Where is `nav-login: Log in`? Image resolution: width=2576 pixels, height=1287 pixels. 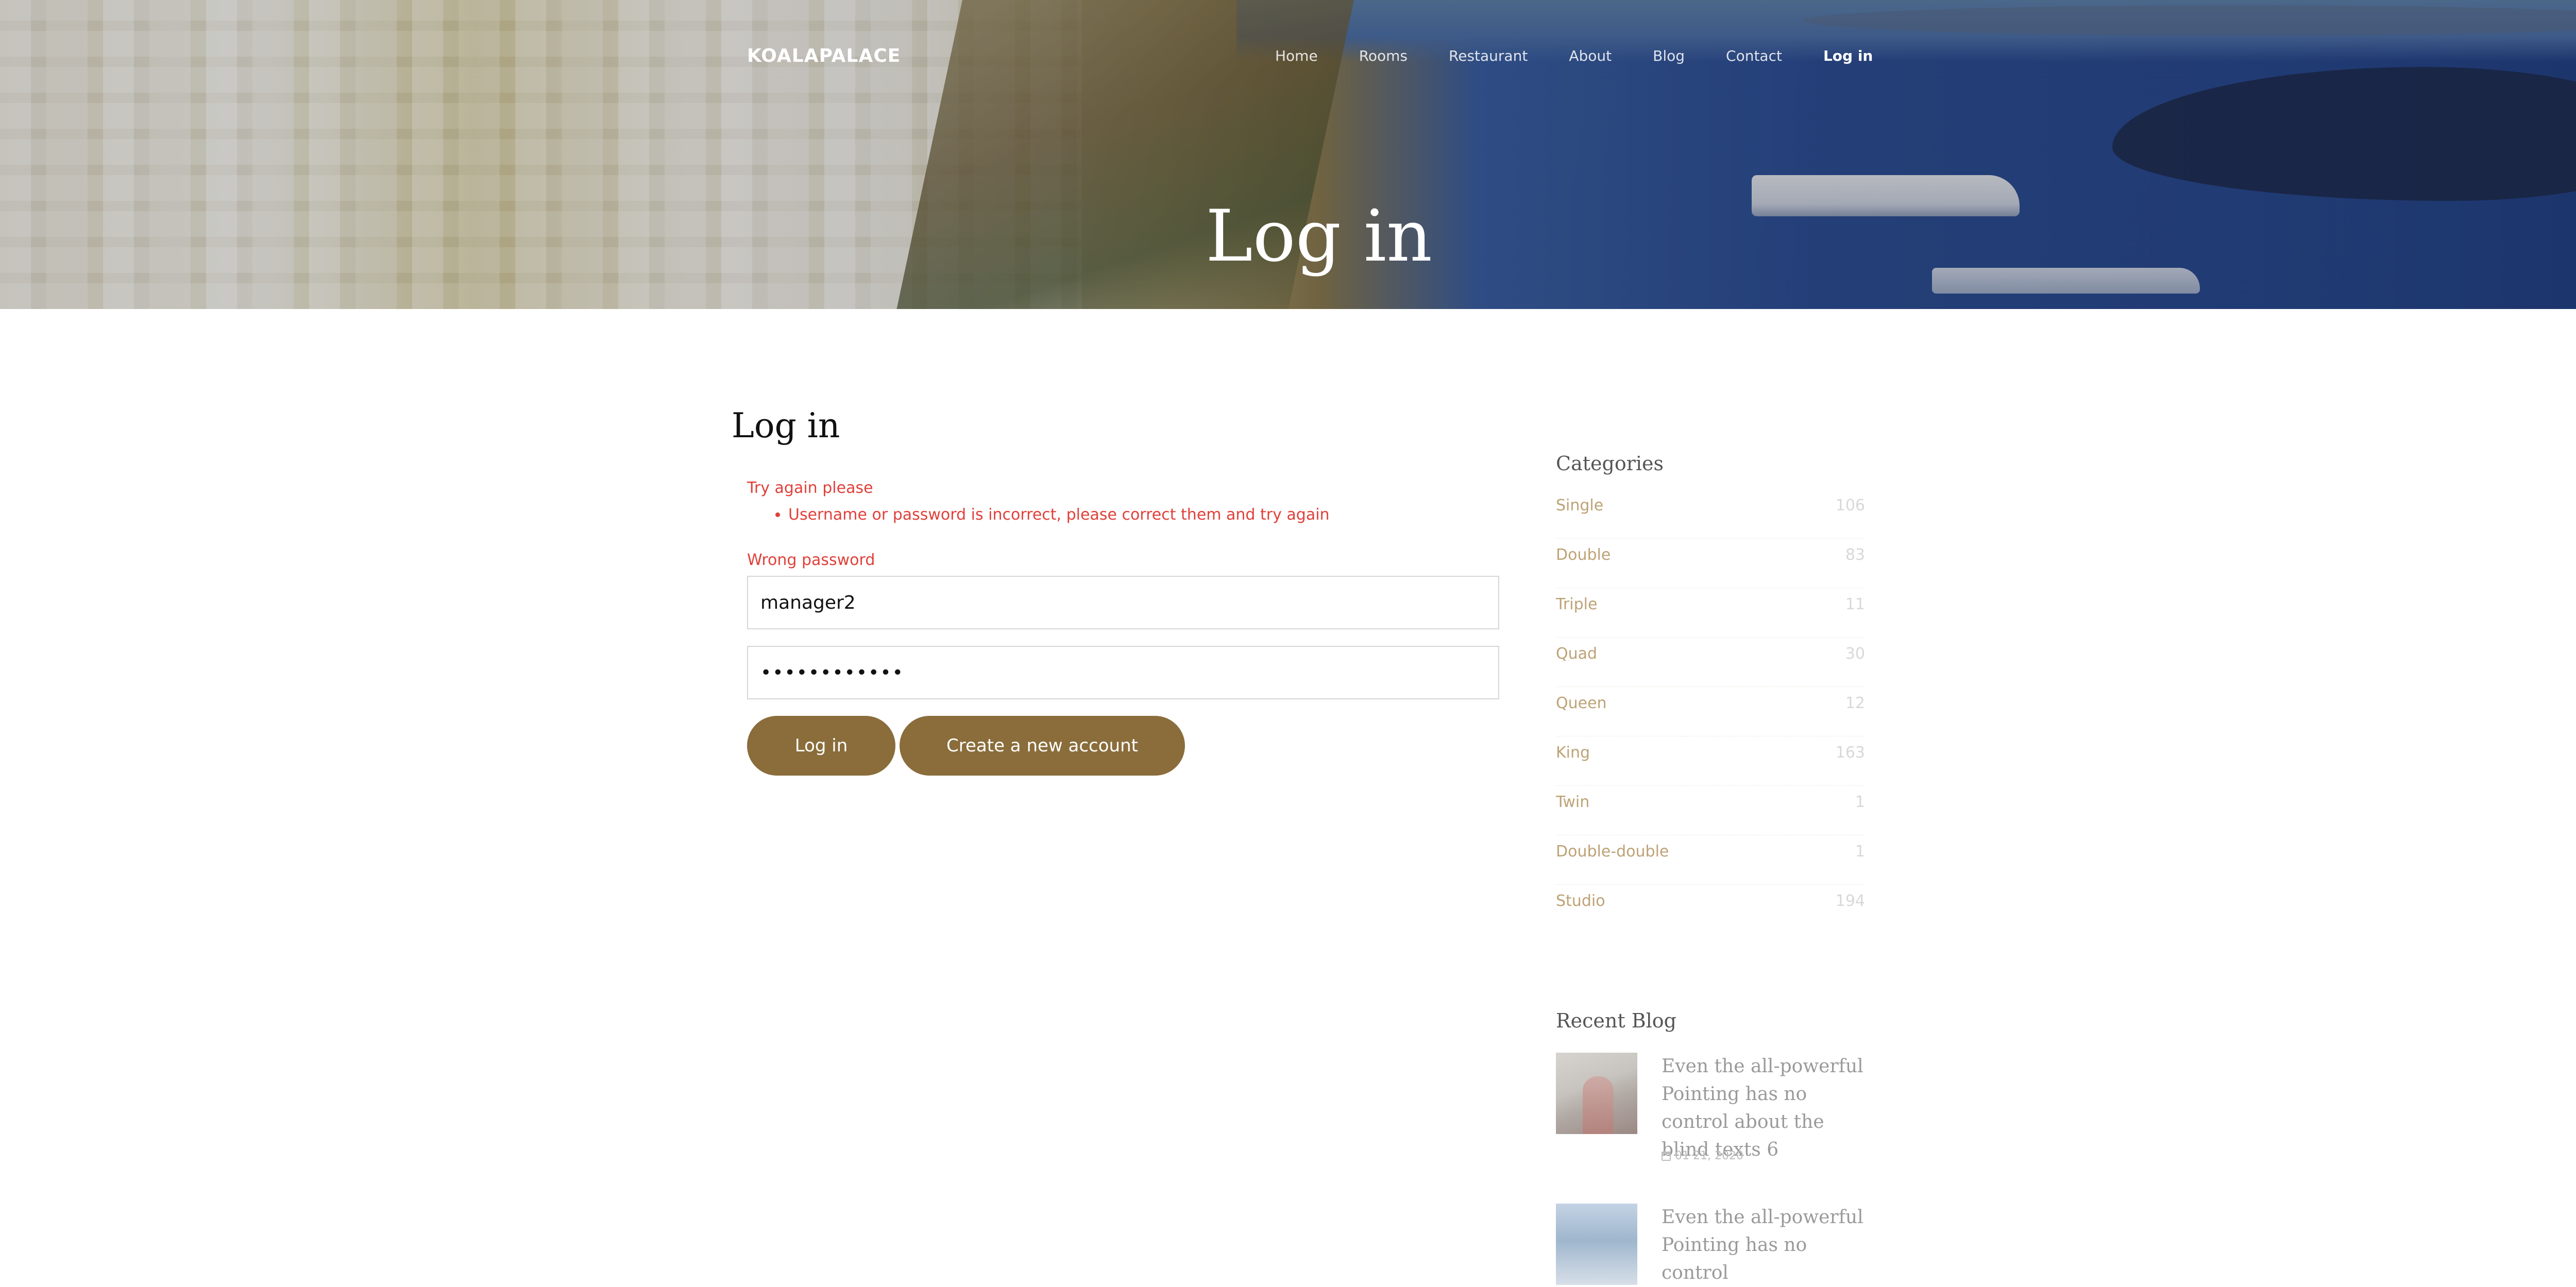 nav-login: Log in is located at coordinates (1848, 55).